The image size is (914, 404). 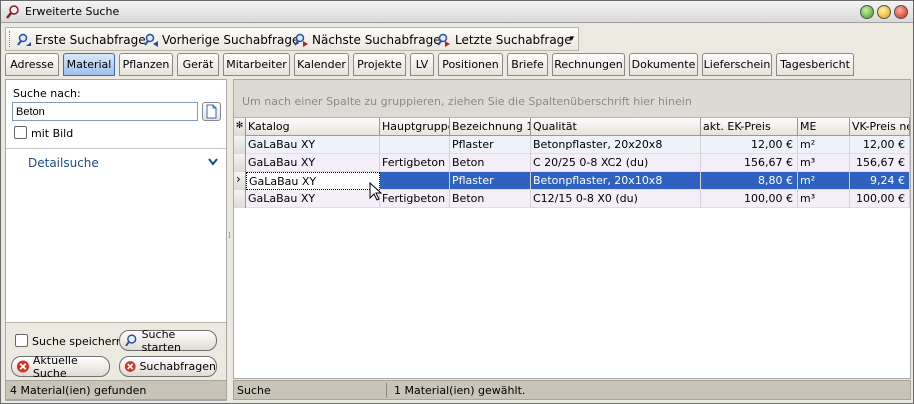 What do you see at coordinates (254, 390) in the screenshot?
I see `status-mode: Suche` at bounding box center [254, 390].